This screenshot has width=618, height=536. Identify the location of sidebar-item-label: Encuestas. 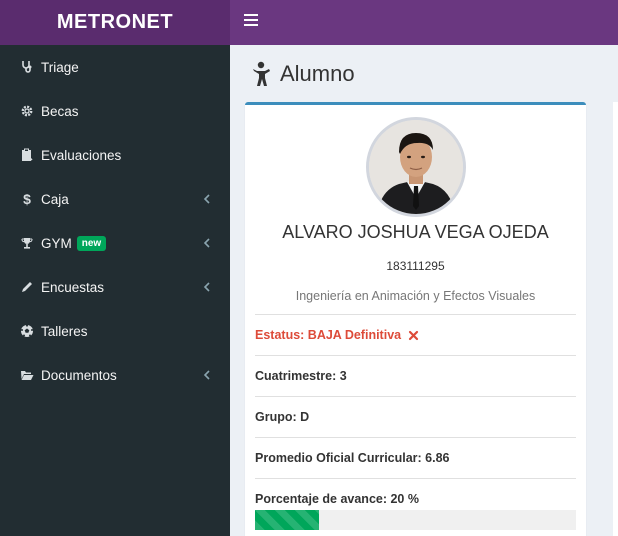
(73, 287).